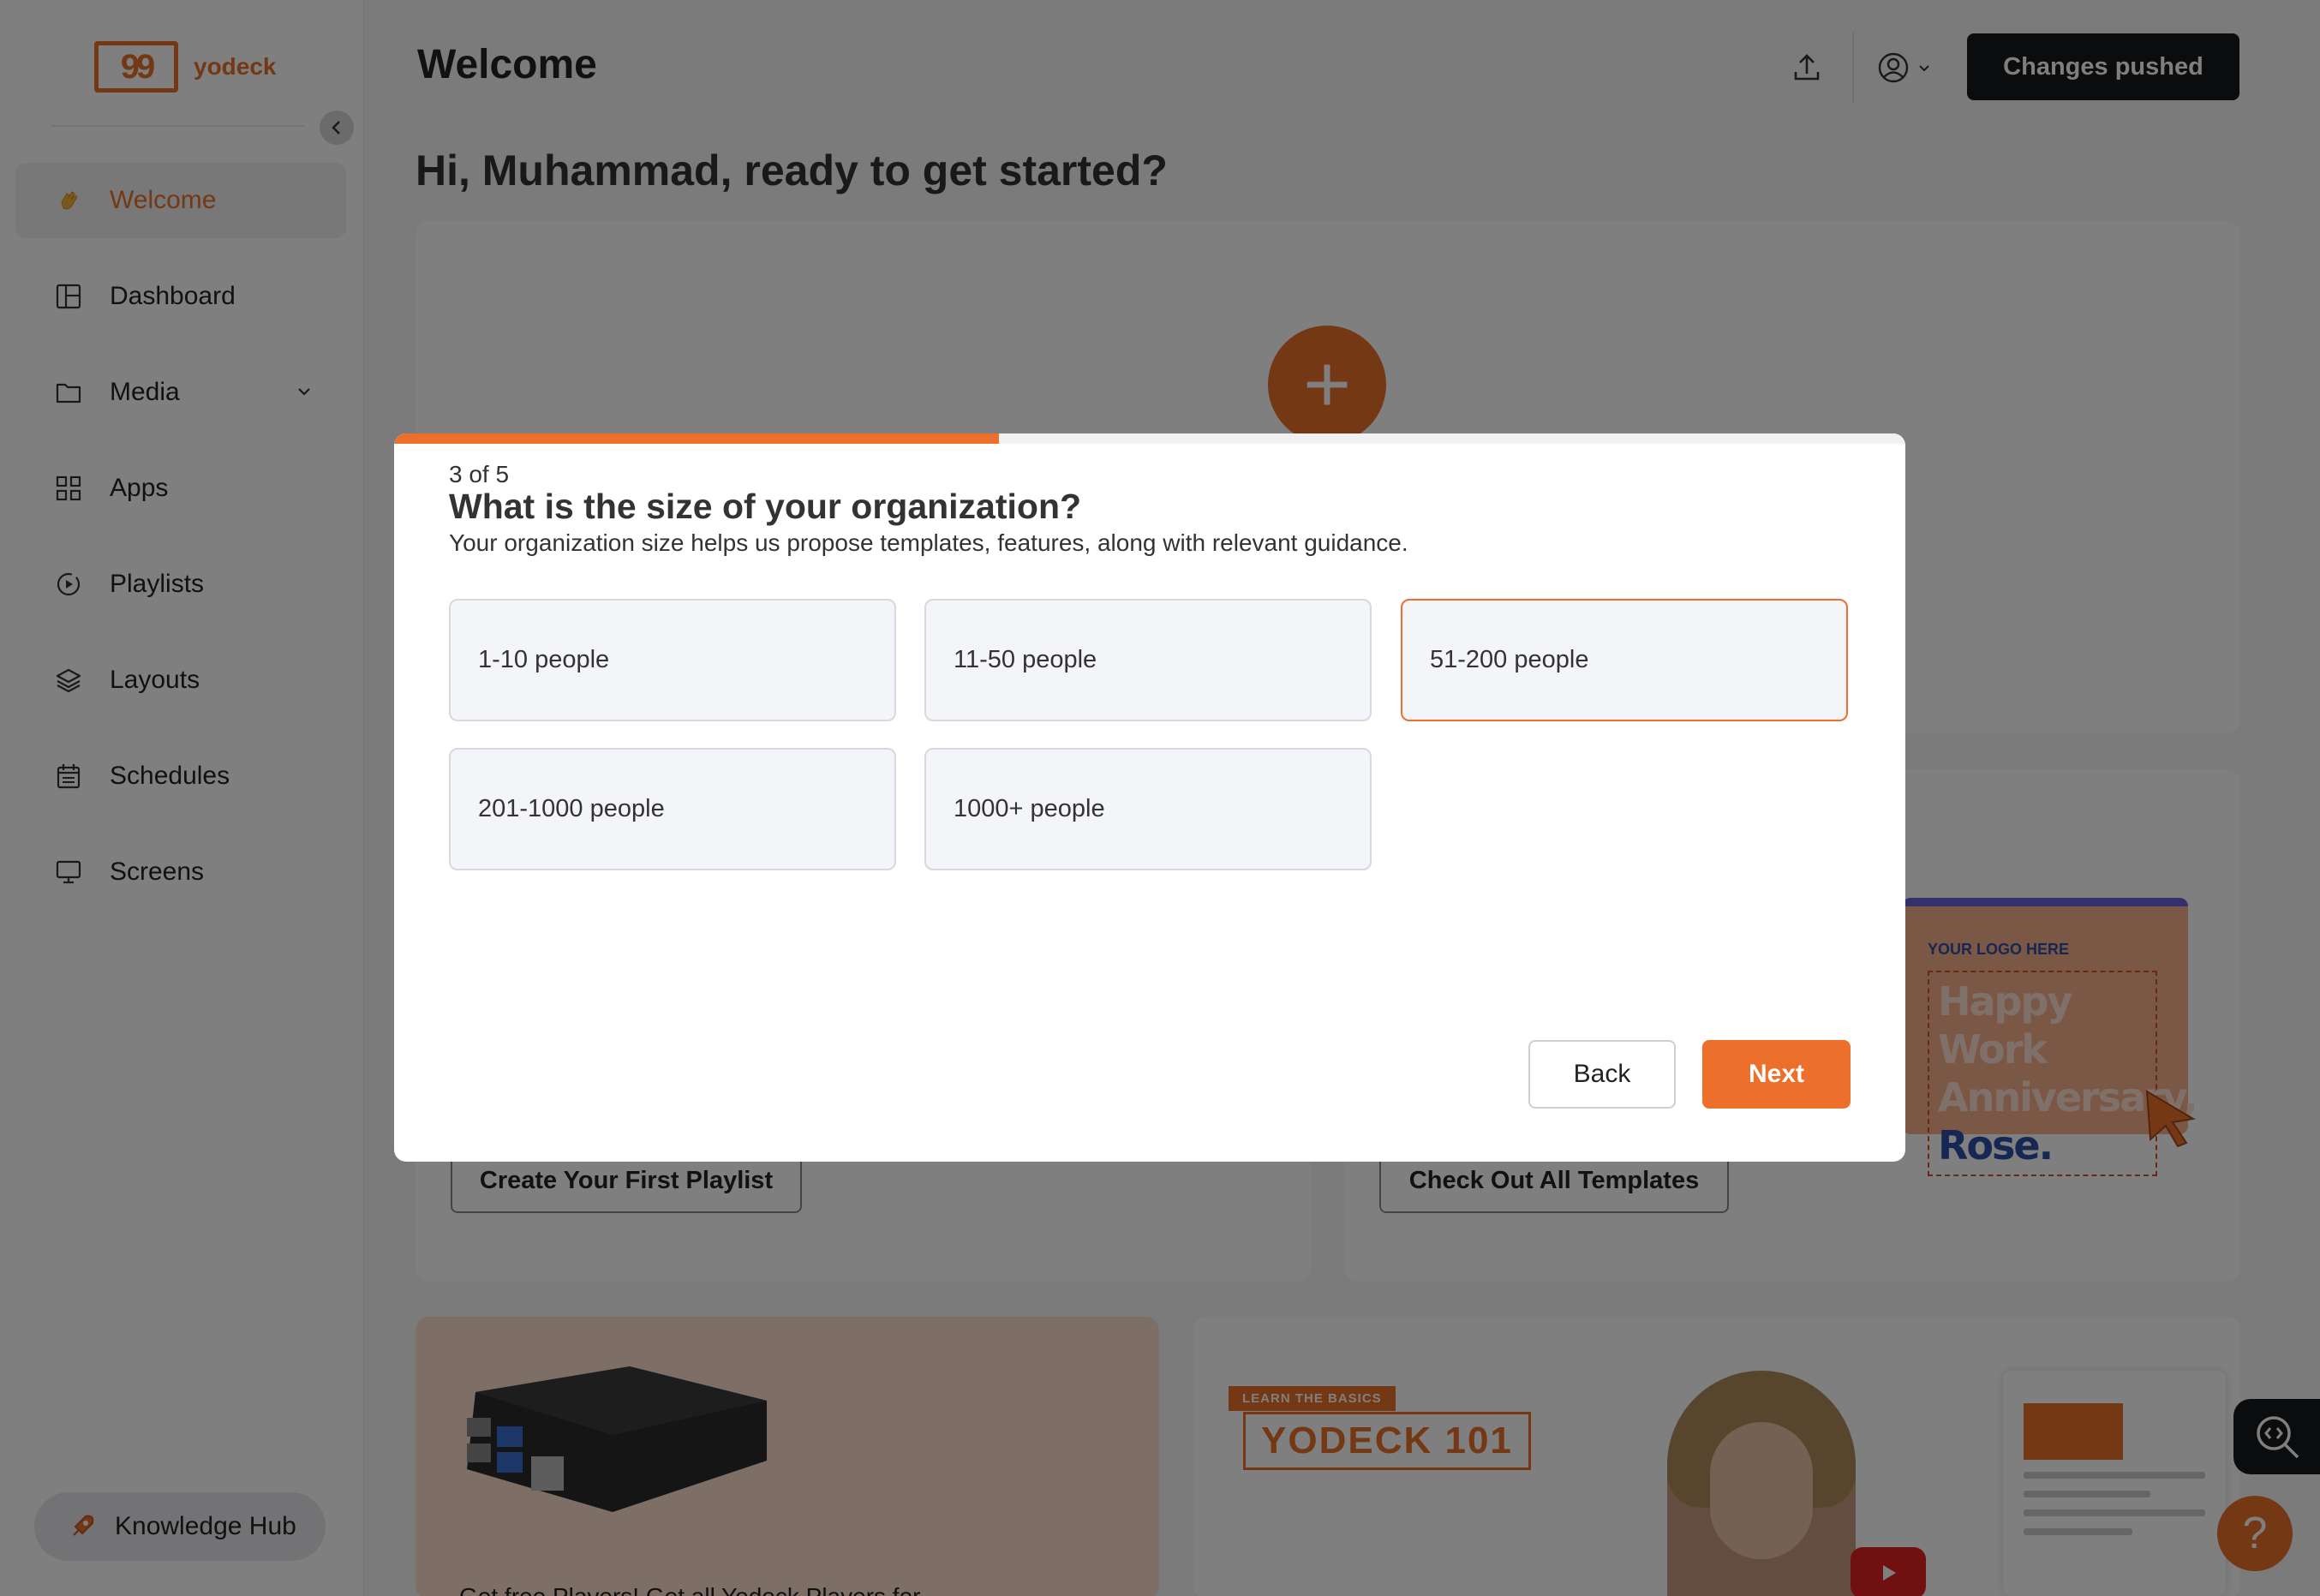 The image size is (2320, 1596). What do you see at coordinates (1149, 439) in the screenshot?
I see `onboarding-progress-bar` at bounding box center [1149, 439].